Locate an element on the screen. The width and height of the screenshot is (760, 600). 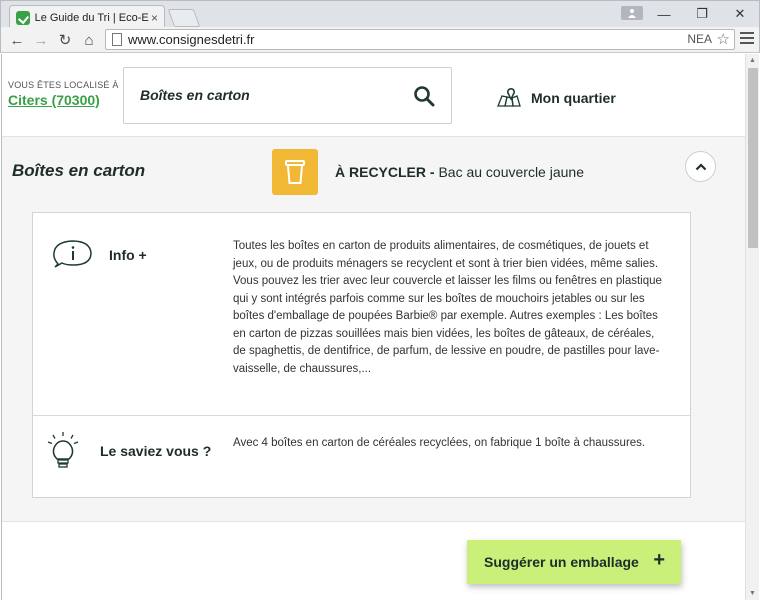
suggest-packaging-button: Suggérer un emballage + is located at coordinates (574, 562).